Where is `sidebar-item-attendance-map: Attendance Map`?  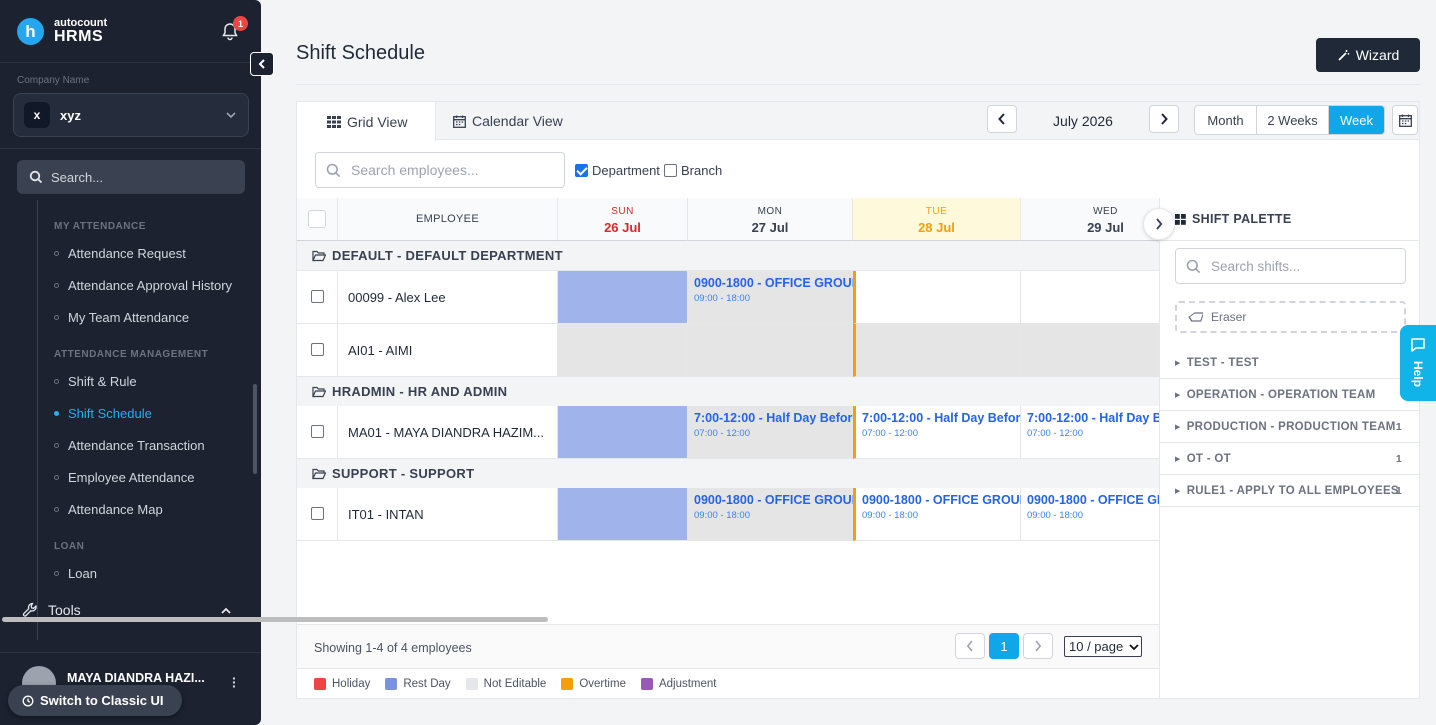 sidebar-item-attendance-map: Attendance Map is located at coordinates (108, 509).